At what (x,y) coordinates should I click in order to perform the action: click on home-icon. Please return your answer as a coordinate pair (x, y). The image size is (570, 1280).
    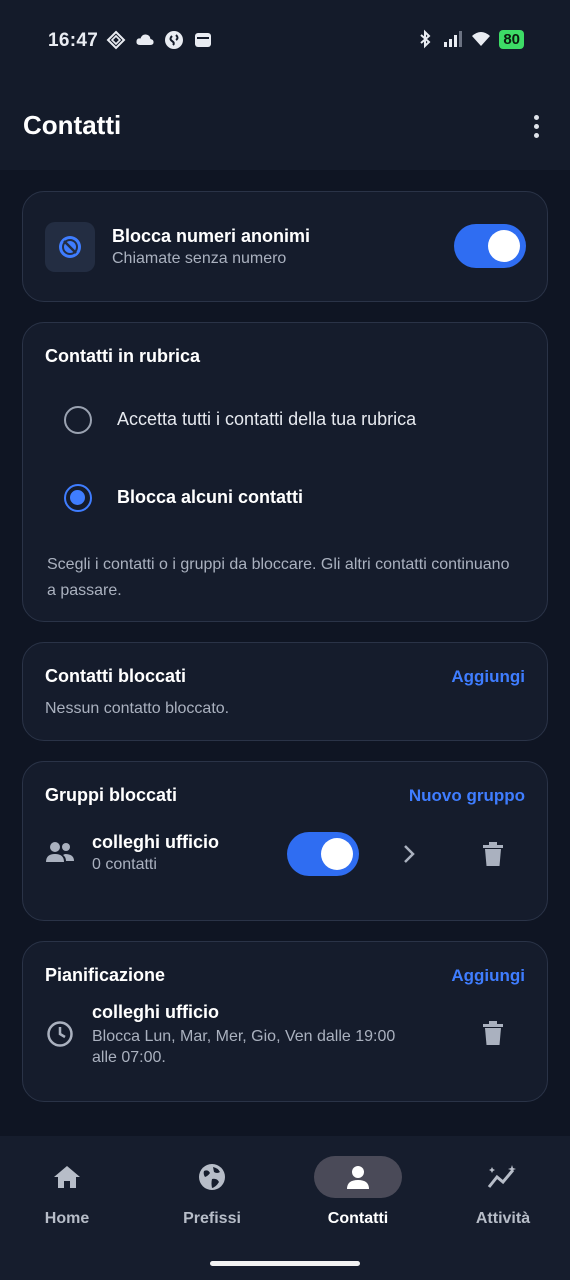
    Looking at the image, I should click on (67, 1177).